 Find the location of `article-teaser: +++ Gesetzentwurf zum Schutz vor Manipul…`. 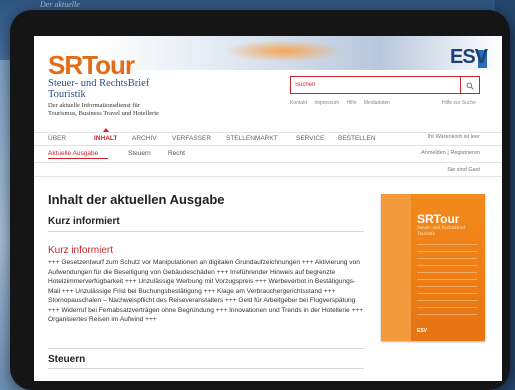

article-teaser: +++ Gesetzentwurf zum Schutz vor Manipul… is located at coordinates (206, 291).